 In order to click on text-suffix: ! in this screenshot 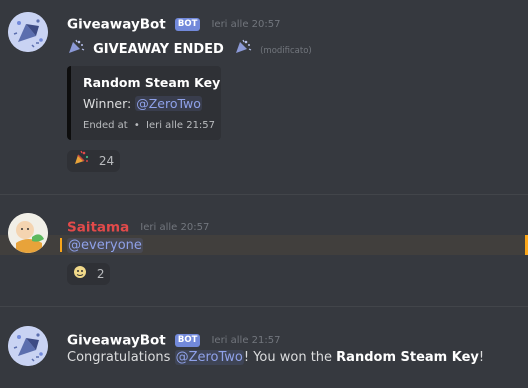, I will do `click(481, 357)`.